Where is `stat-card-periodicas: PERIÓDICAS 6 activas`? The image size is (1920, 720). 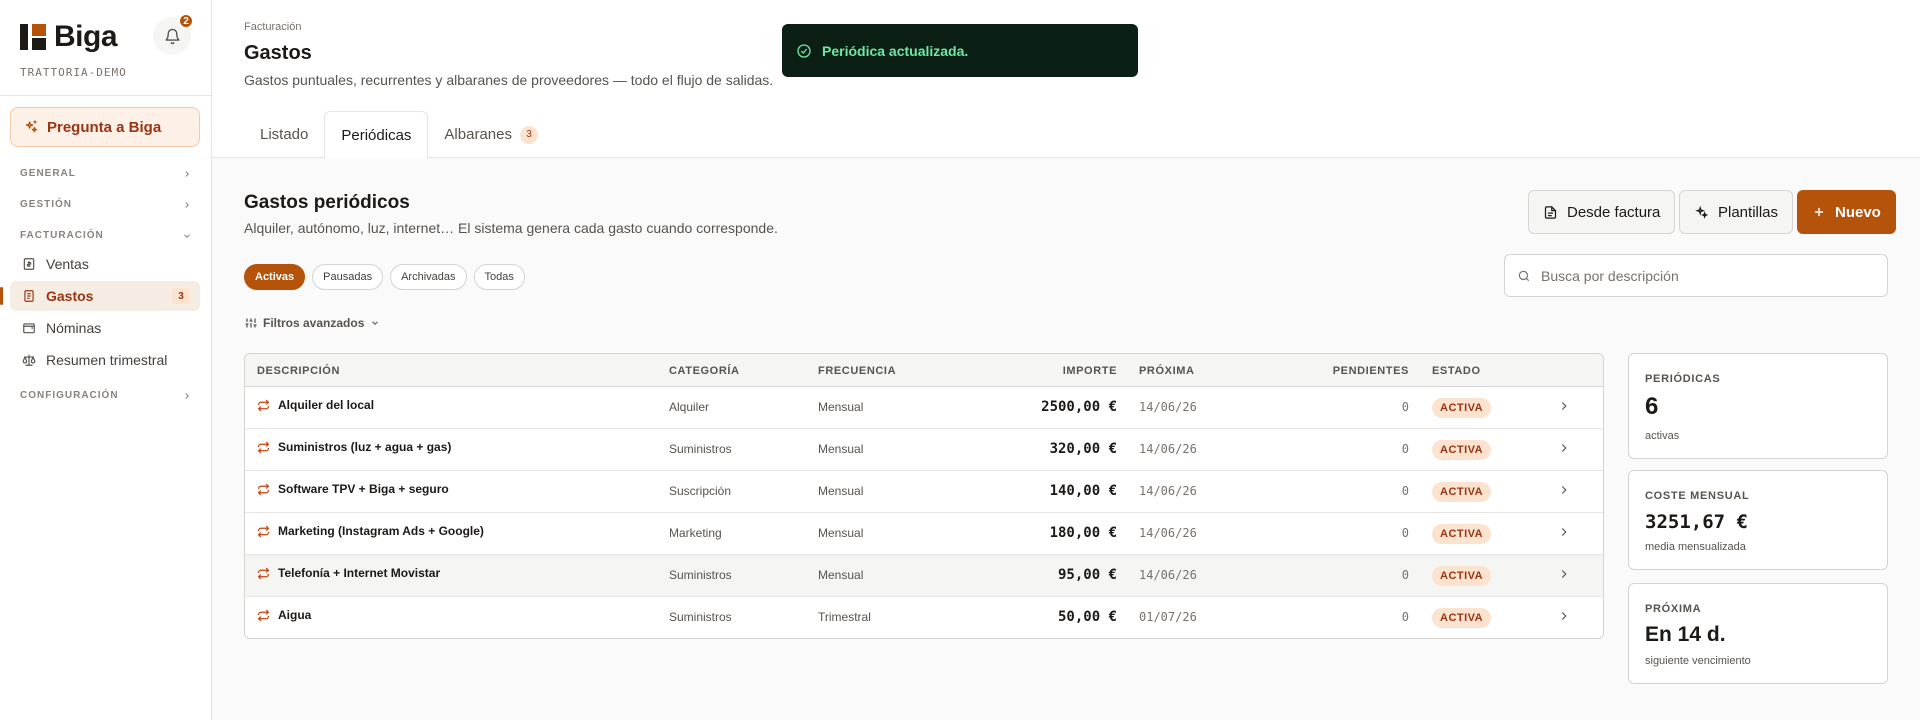
stat-card-periodicas: PERIÓDICAS 6 activas is located at coordinates (1758, 406).